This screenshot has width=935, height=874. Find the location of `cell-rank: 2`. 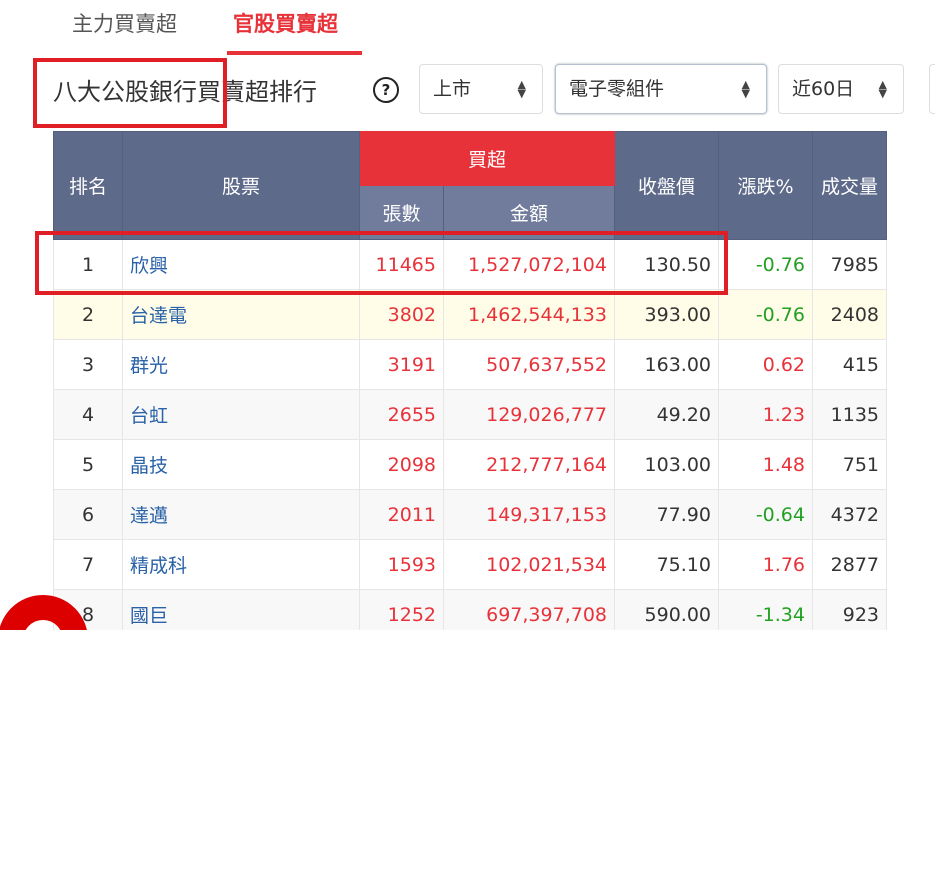

cell-rank: 2 is located at coordinates (88, 314).